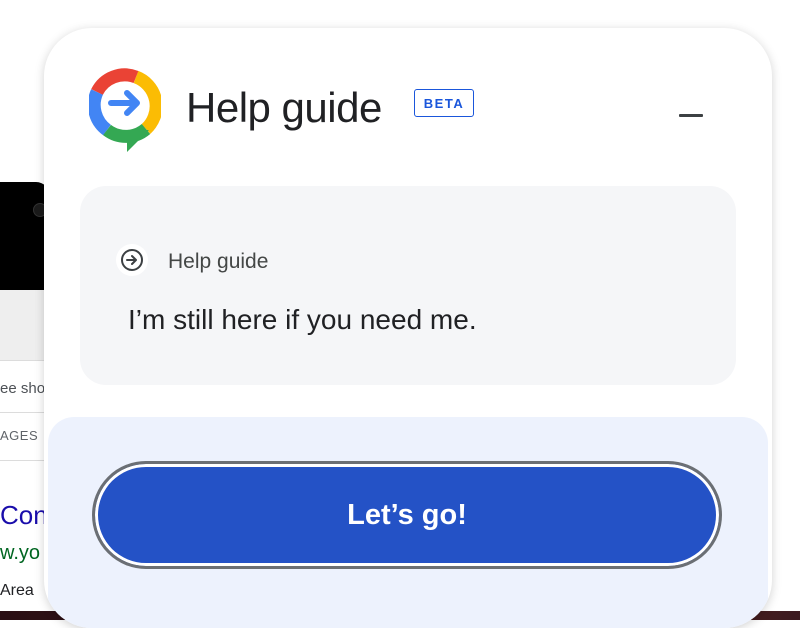  What do you see at coordinates (25, 236) in the screenshot?
I see `background-device-image` at bounding box center [25, 236].